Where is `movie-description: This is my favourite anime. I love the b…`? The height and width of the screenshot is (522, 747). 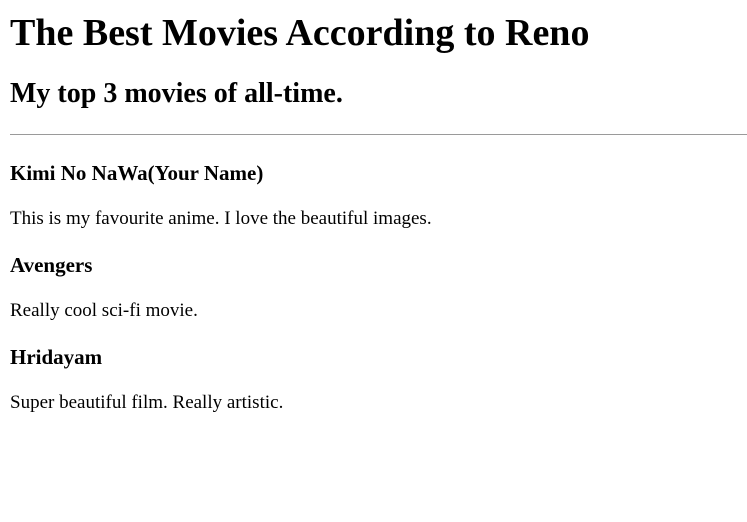
movie-description: This is my favourite anime. I love the b… is located at coordinates (221, 218).